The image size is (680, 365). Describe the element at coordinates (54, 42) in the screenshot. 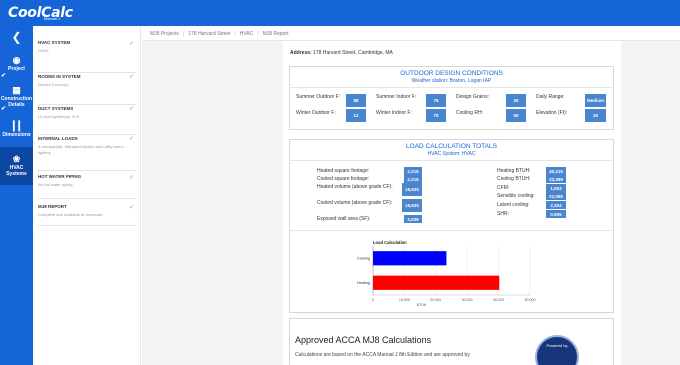

I see `step-title: HVAC SYSTEM` at that location.